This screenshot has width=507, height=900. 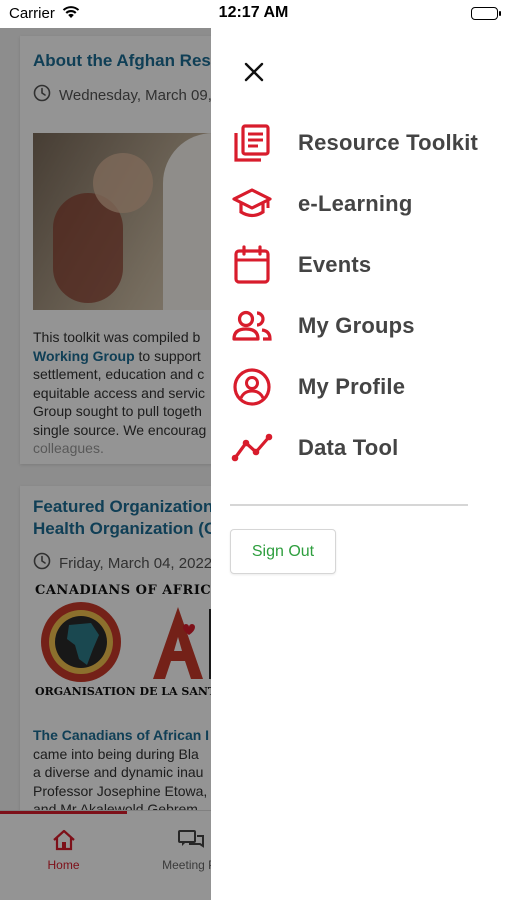 I want to click on menu-item-data-tool: Data Tool, so click(x=361, y=448).